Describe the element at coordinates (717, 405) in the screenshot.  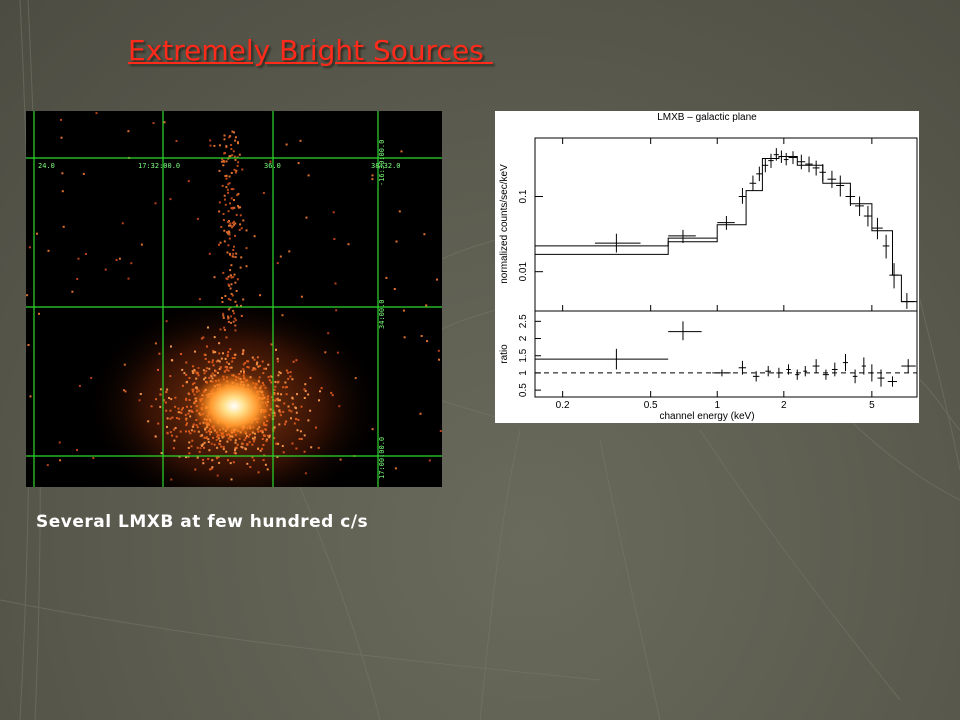
I see `x-tick-label: 1` at that location.